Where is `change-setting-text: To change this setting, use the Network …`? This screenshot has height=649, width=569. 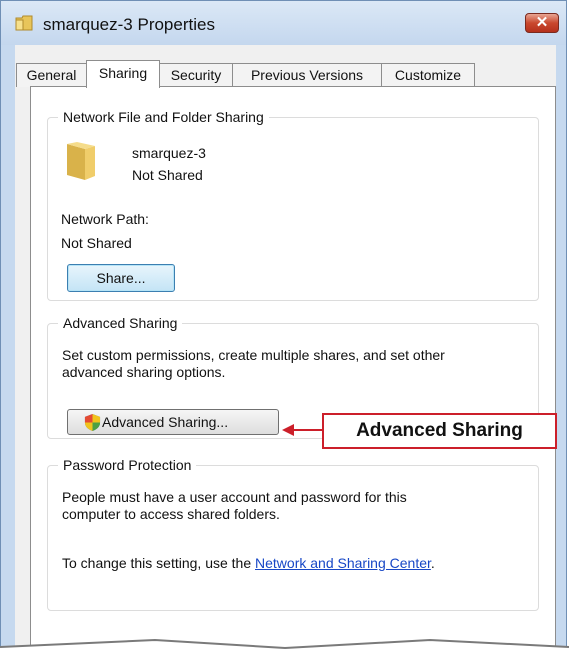
change-setting-text: To change this setting, use the Network … is located at coordinates (248, 563).